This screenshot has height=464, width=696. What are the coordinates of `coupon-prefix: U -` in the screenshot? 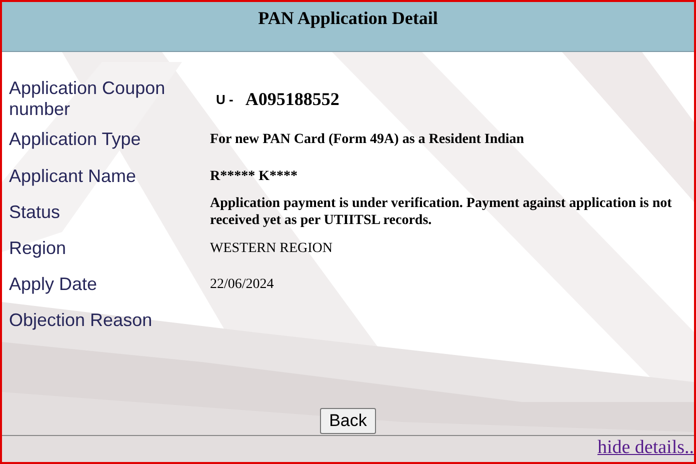 It's located at (225, 99).